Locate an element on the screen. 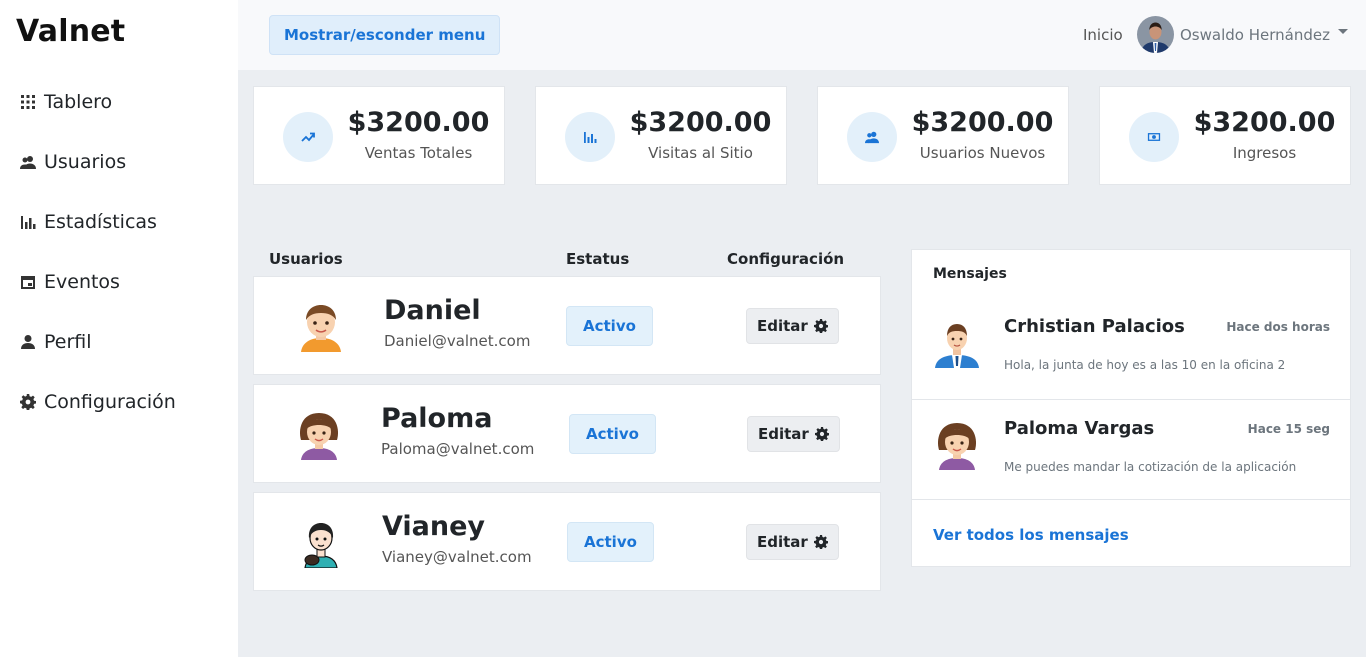 This screenshot has width=1366, height=657. user-dropdown: Oswaldo Hernández is located at coordinates (1242, 34).